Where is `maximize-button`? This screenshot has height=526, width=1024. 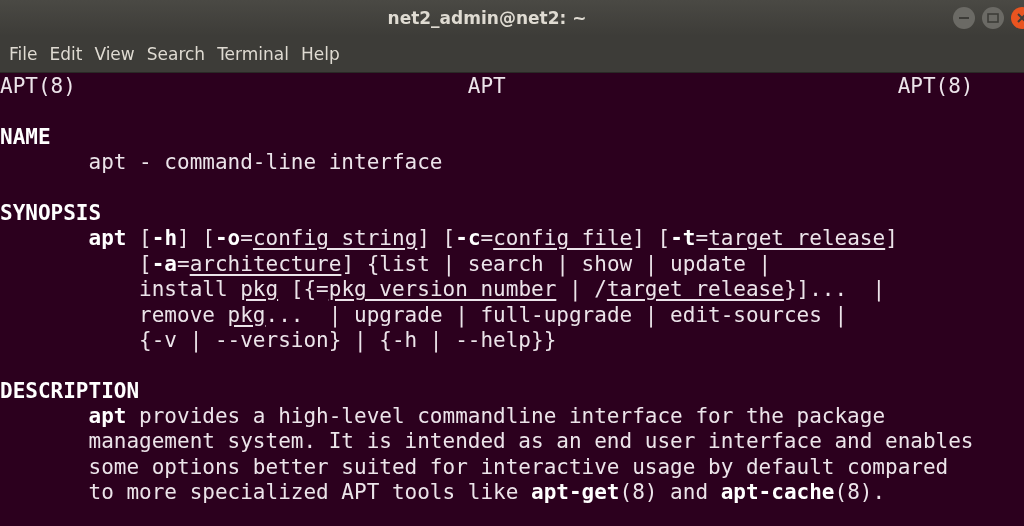 maximize-button is located at coordinates (993, 18).